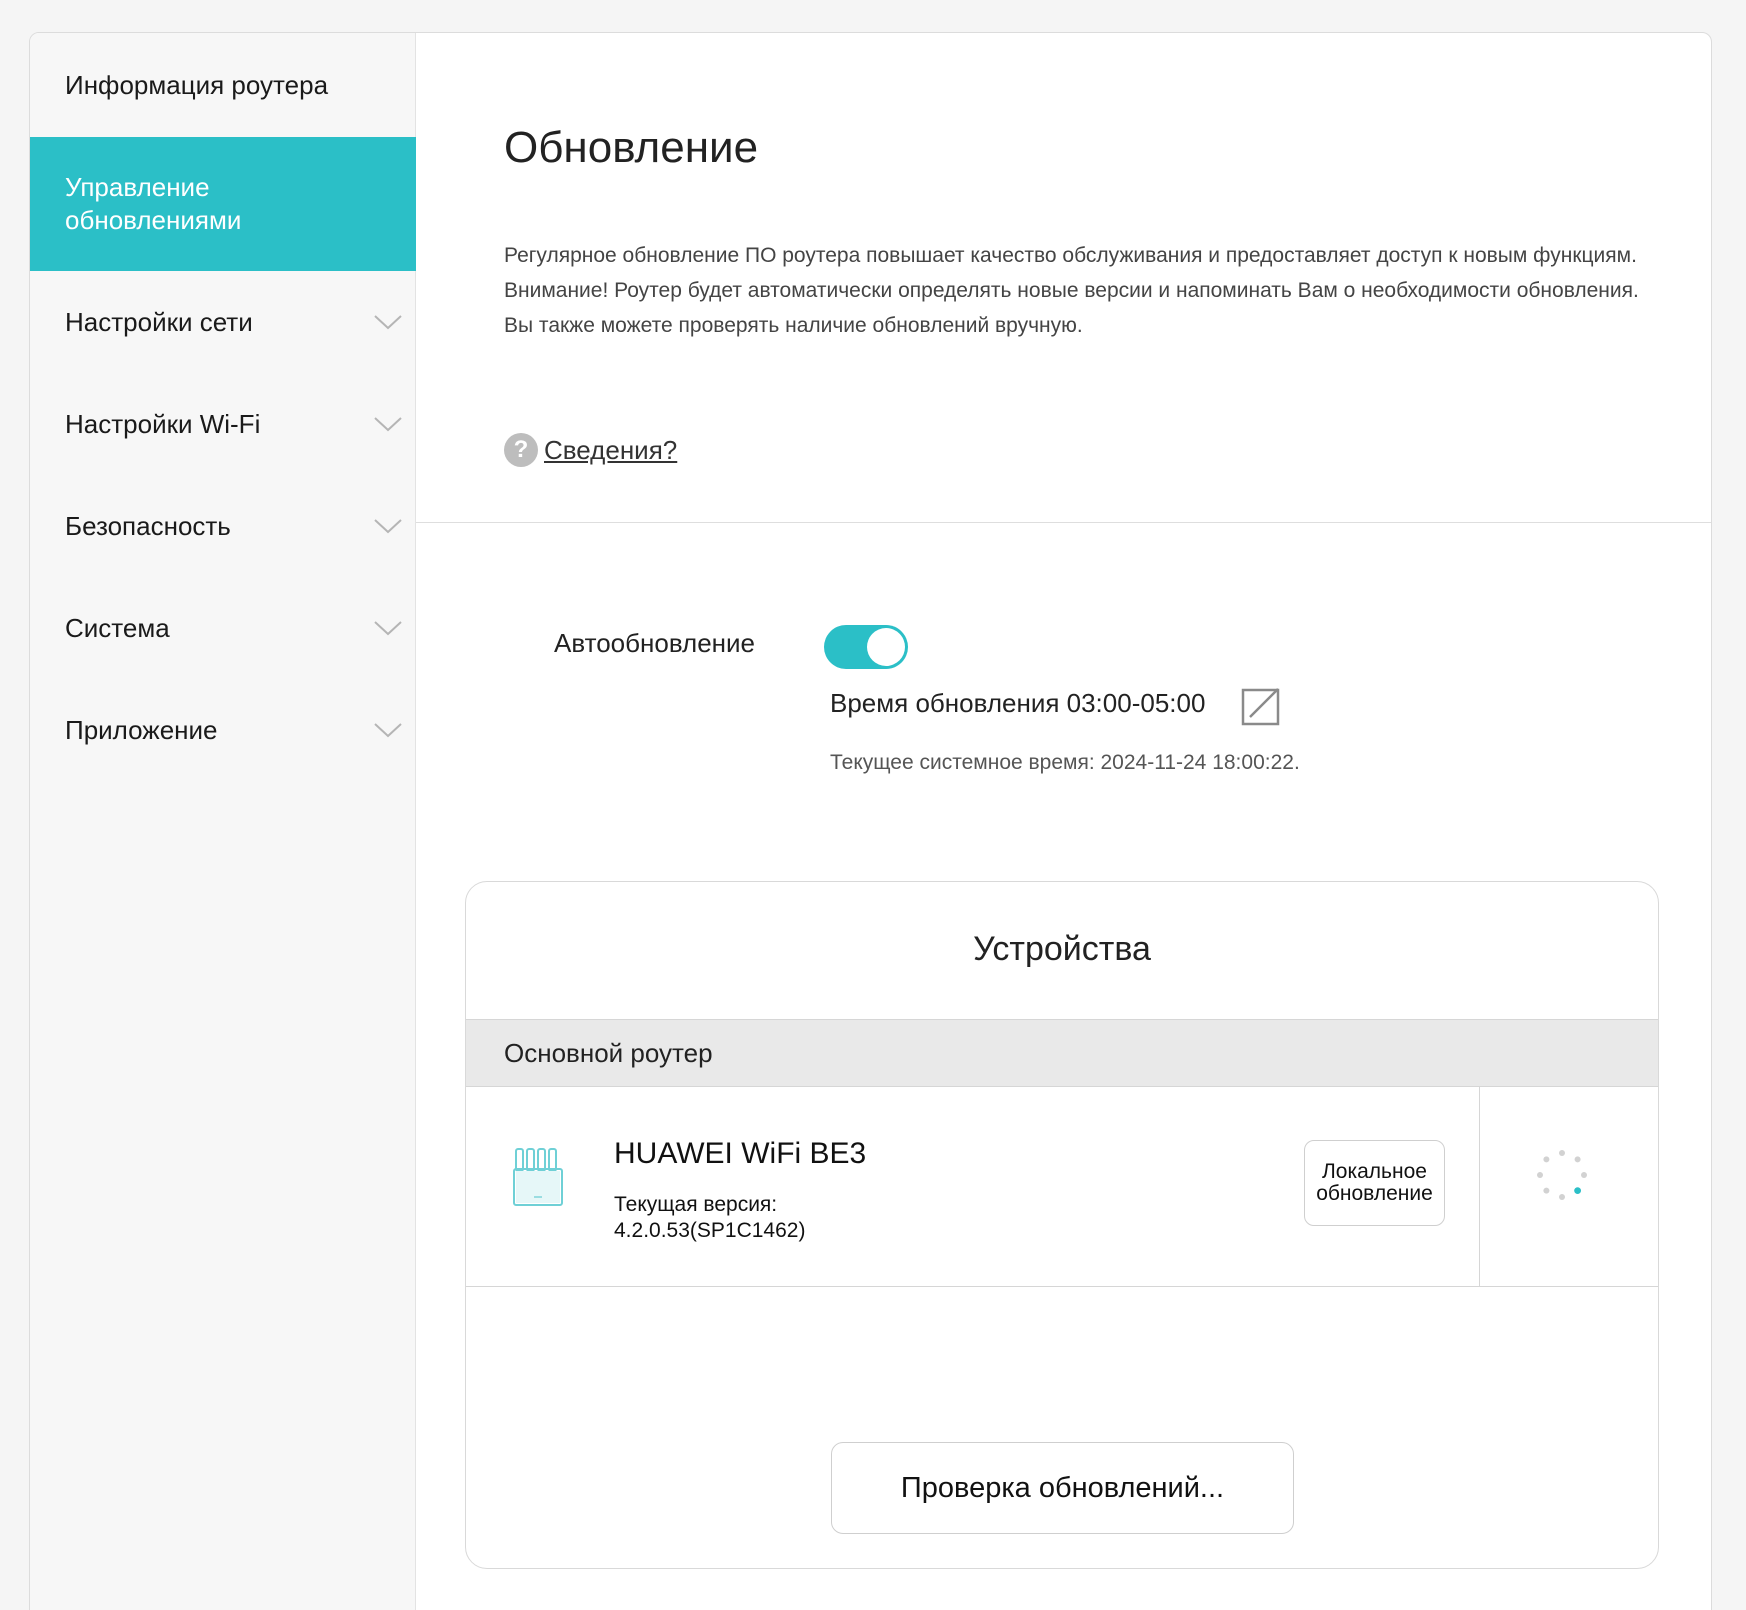 The height and width of the screenshot is (1610, 1746). What do you see at coordinates (696, 1204) in the screenshot?
I see `current-version-label: Текущая версия:` at bounding box center [696, 1204].